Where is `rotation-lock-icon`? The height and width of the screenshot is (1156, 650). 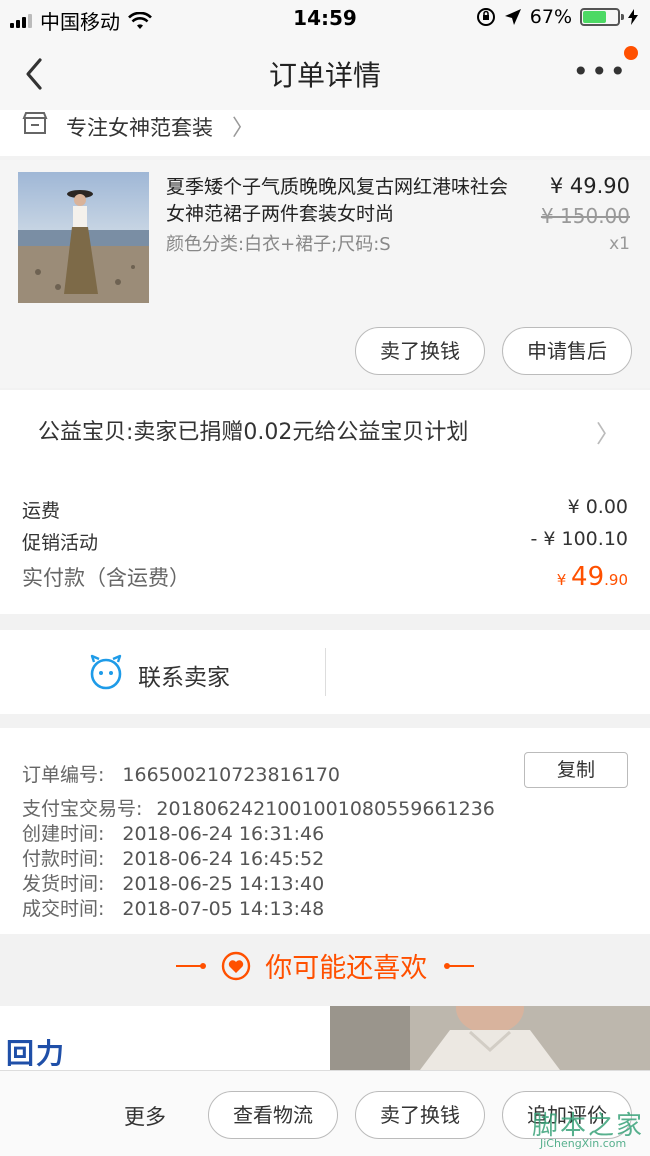 rotation-lock-icon is located at coordinates (485, 17).